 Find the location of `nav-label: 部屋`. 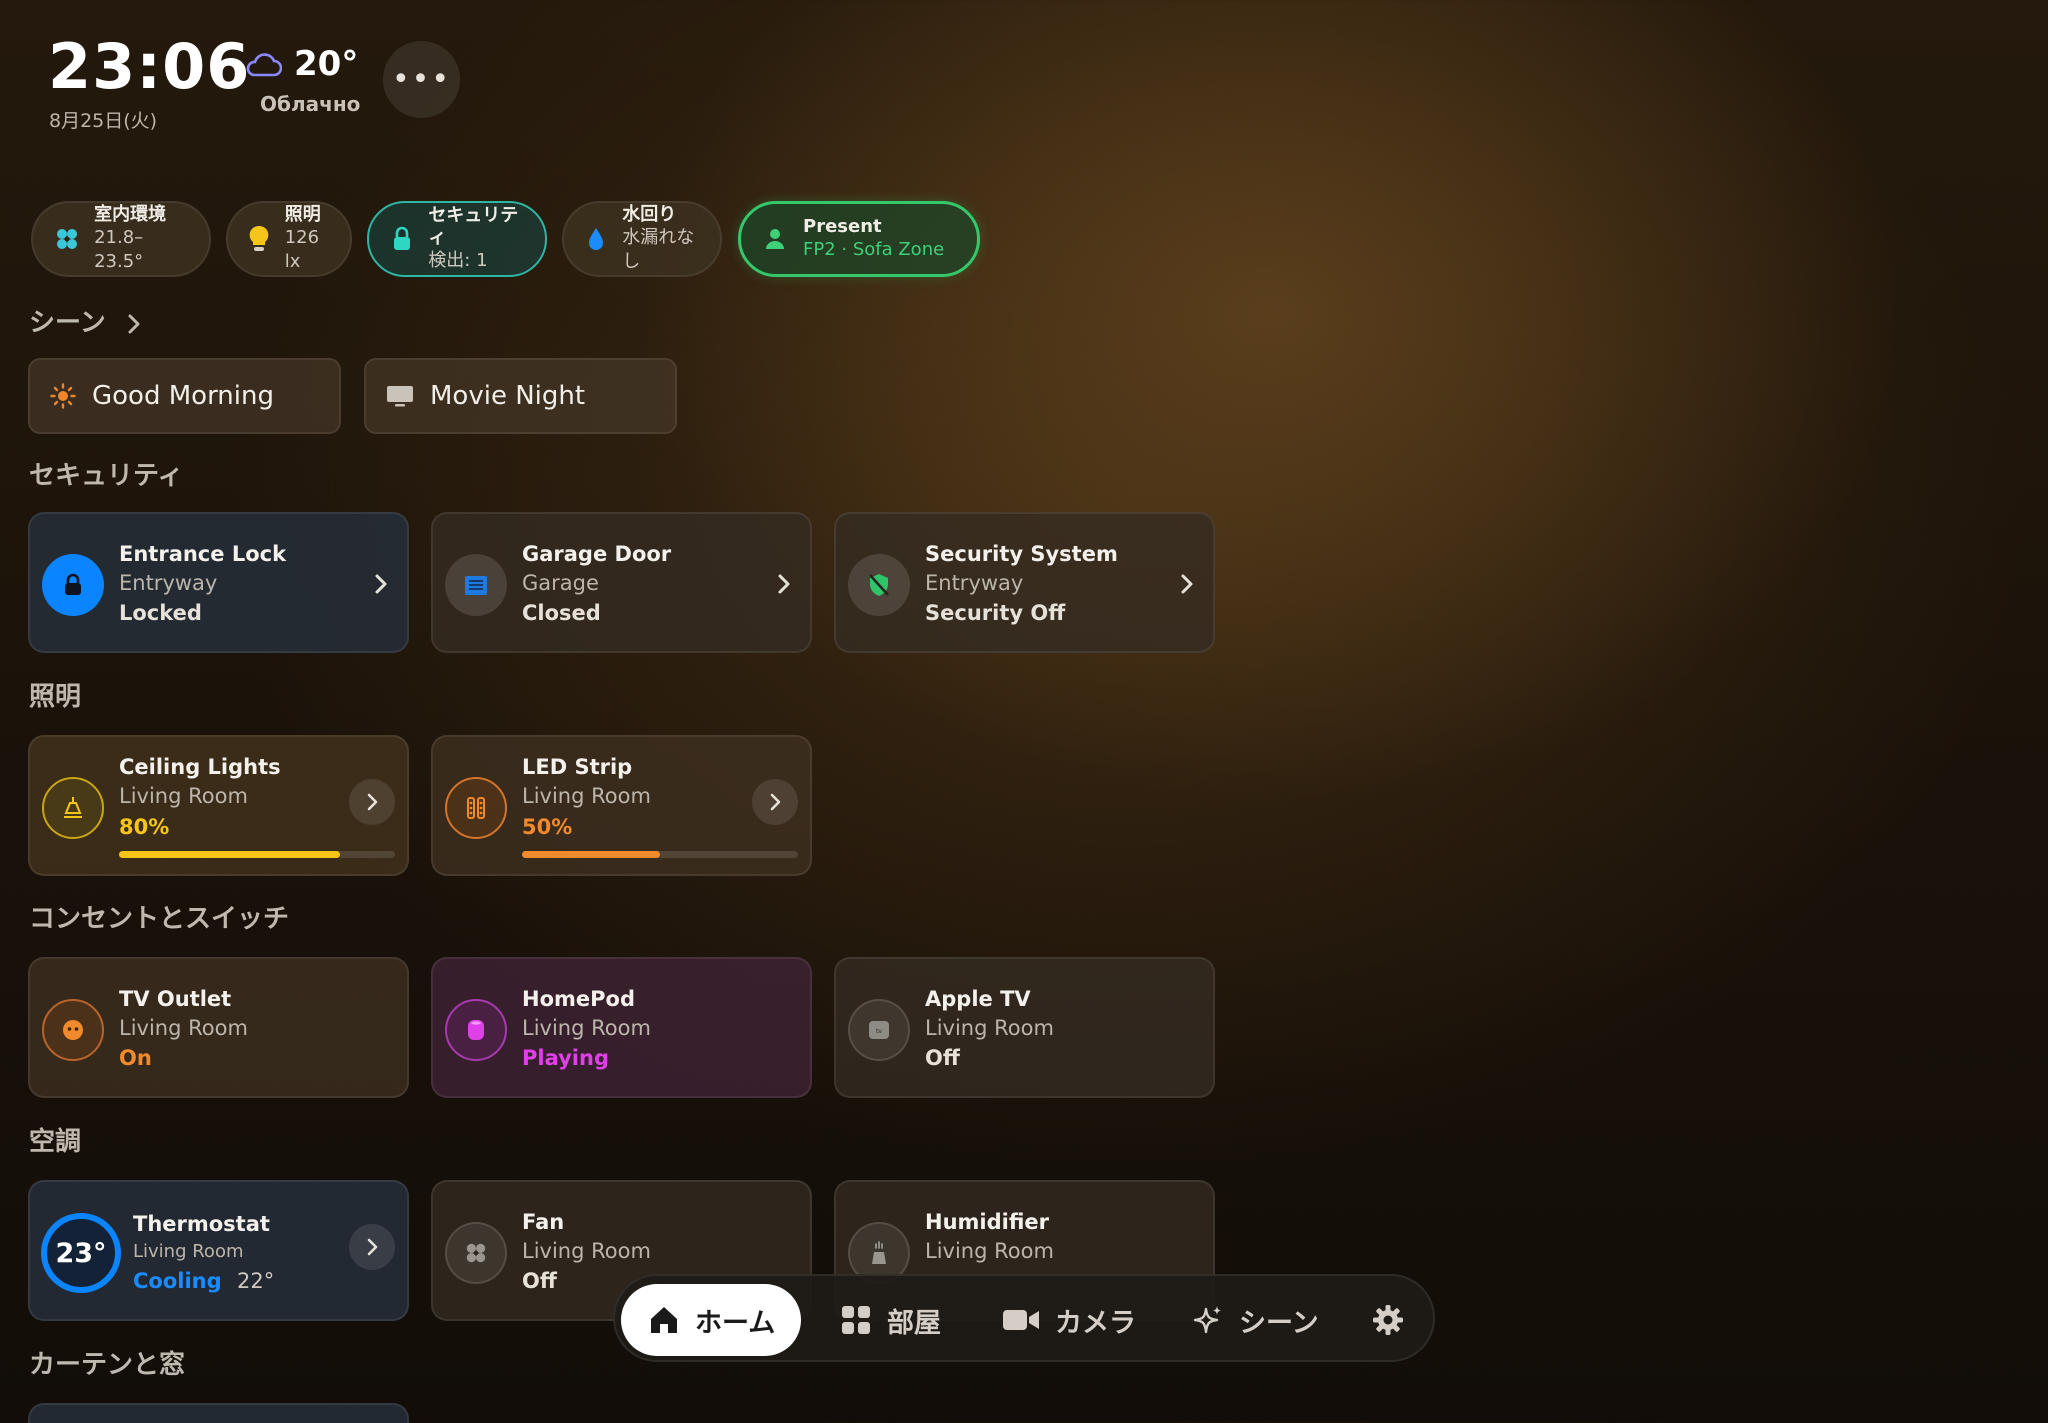

nav-label: 部屋 is located at coordinates (914, 1323).